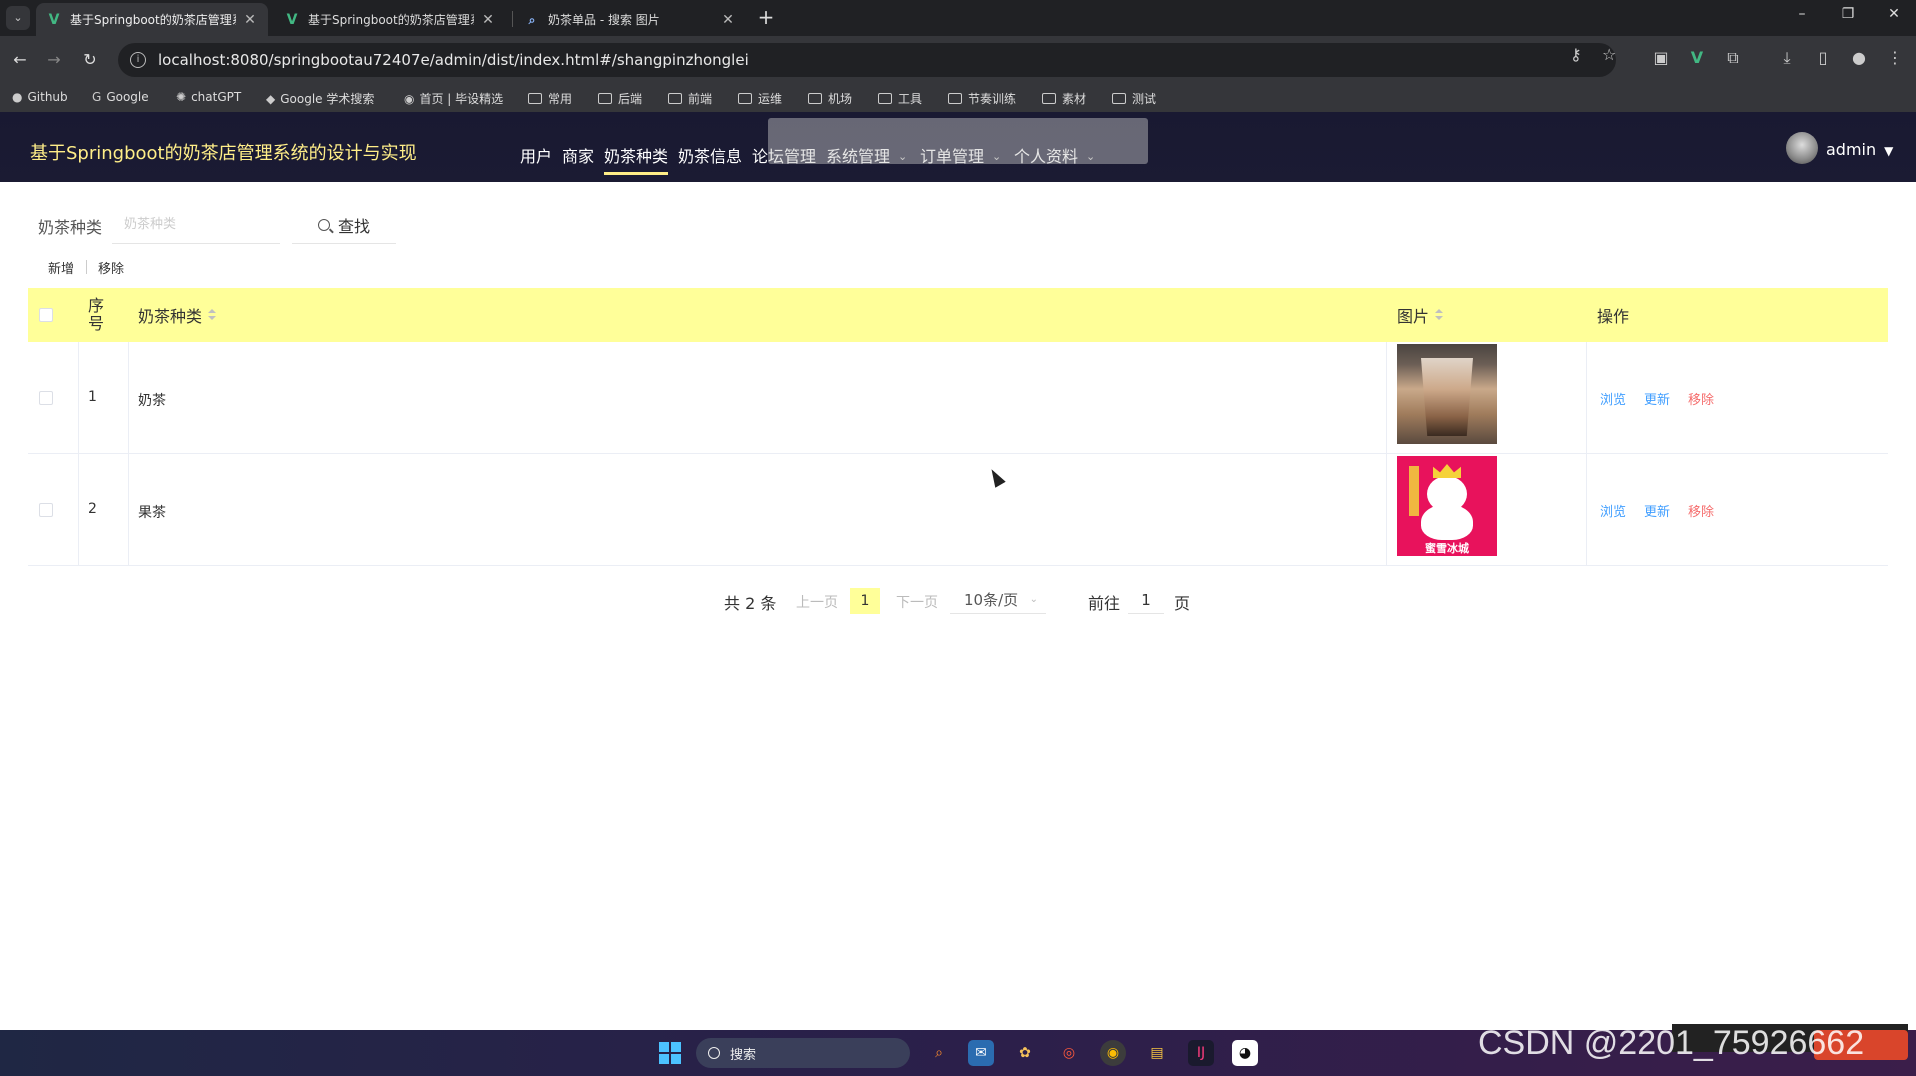  What do you see at coordinates (830, 98) in the screenshot?
I see `bookmark-folder: 机场` at bounding box center [830, 98].